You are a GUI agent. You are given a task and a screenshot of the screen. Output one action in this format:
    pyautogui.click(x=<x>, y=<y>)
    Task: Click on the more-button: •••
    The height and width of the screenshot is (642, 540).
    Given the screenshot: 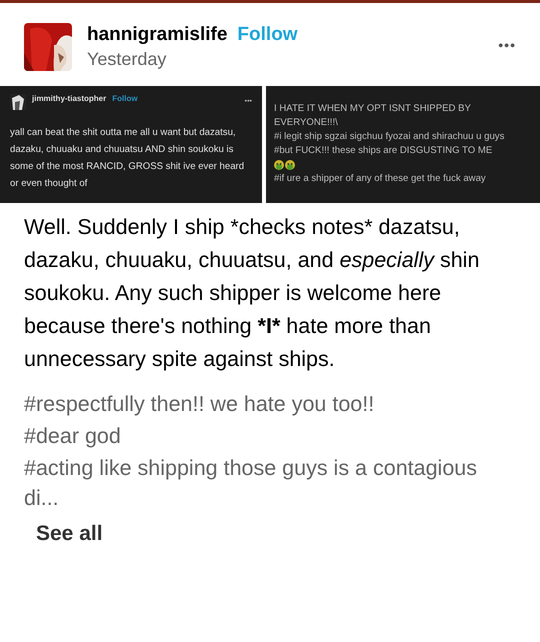 What is the action you would take?
    pyautogui.click(x=507, y=45)
    